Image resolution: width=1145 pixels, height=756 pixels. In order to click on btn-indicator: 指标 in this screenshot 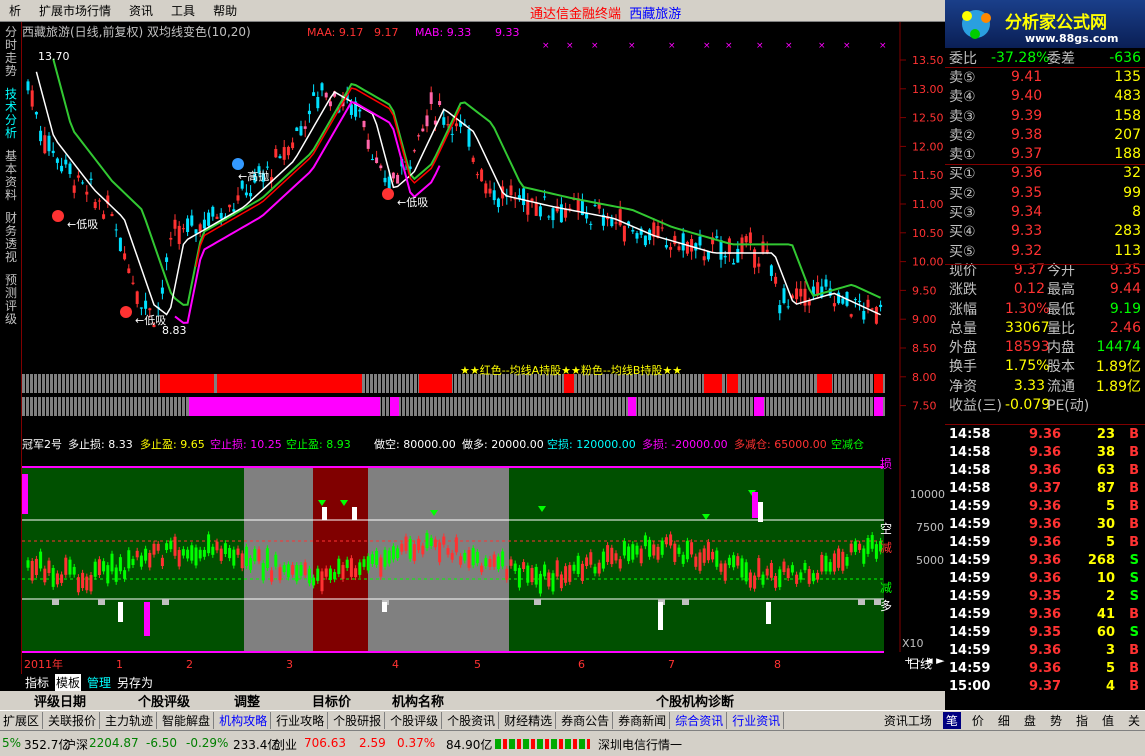, I will do `click(37, 682)`.